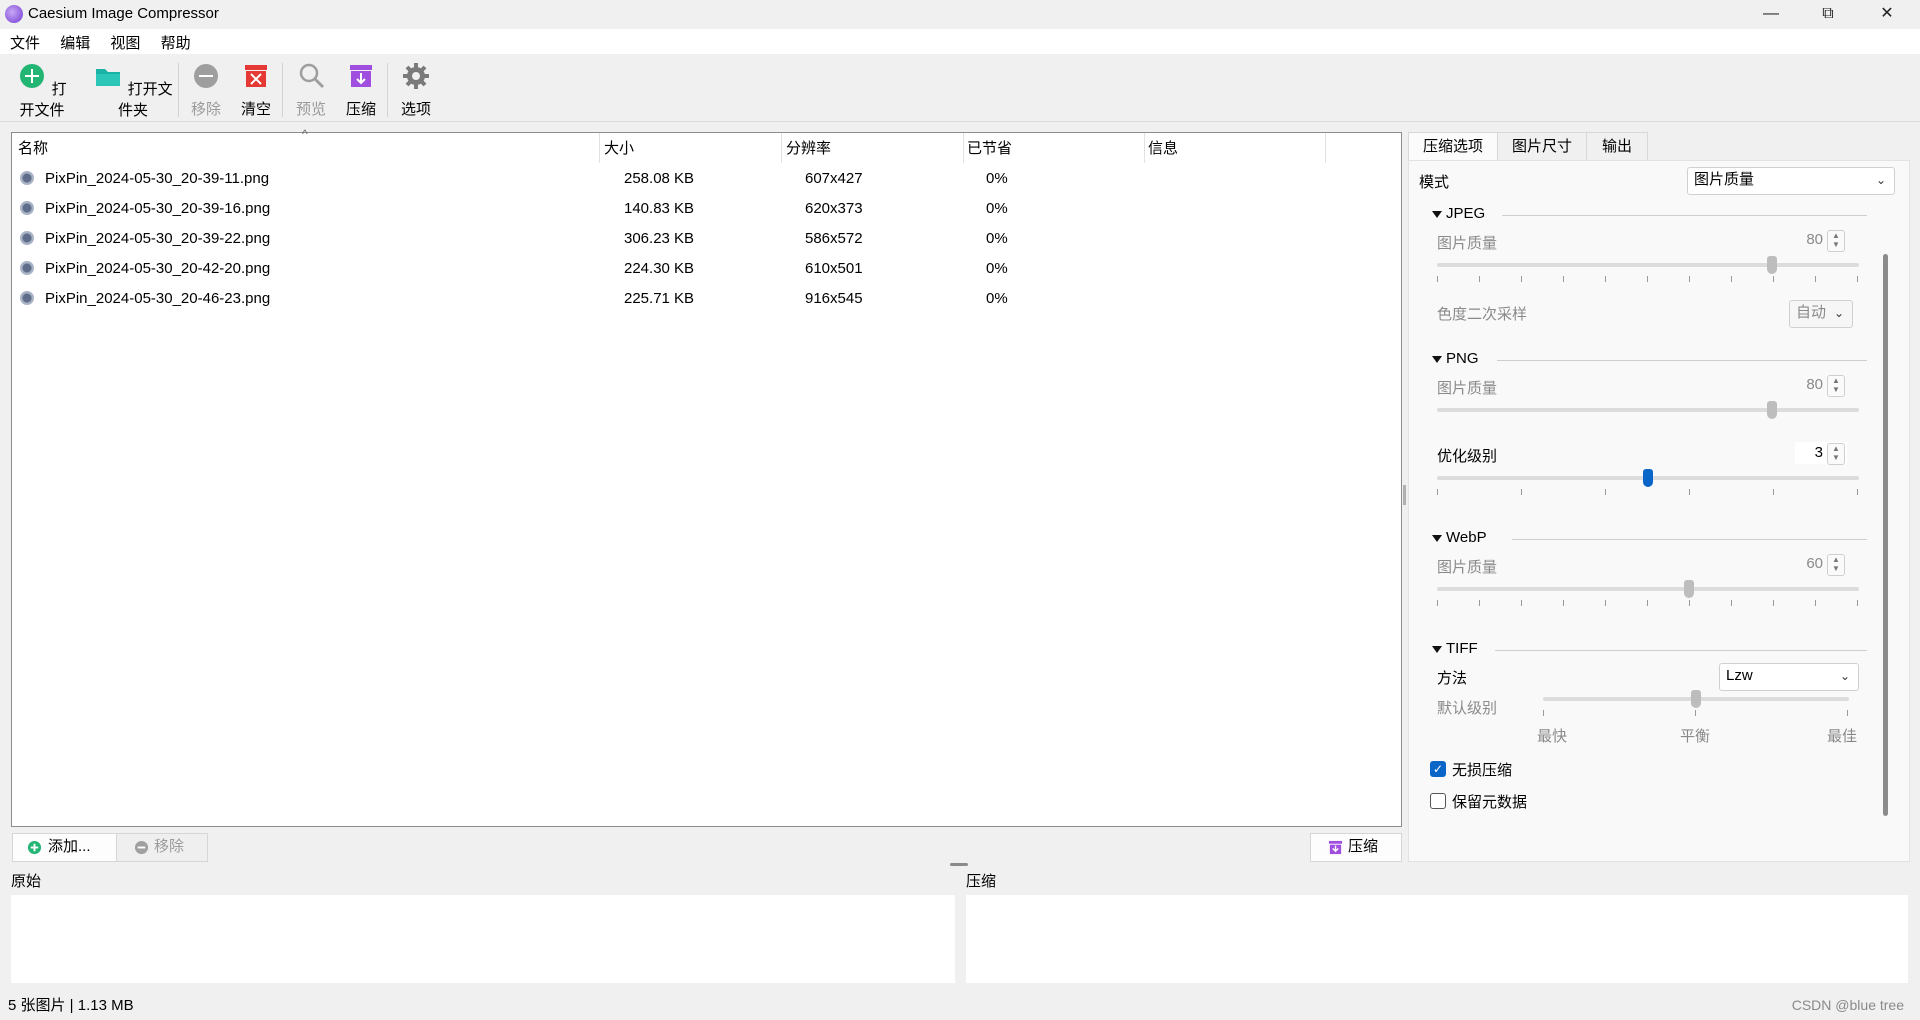 Image resolution: width=1920 pixels, height=1020 pixels. I want to click on mode-select: 图片质量 ⌄, so click(1791, 181).